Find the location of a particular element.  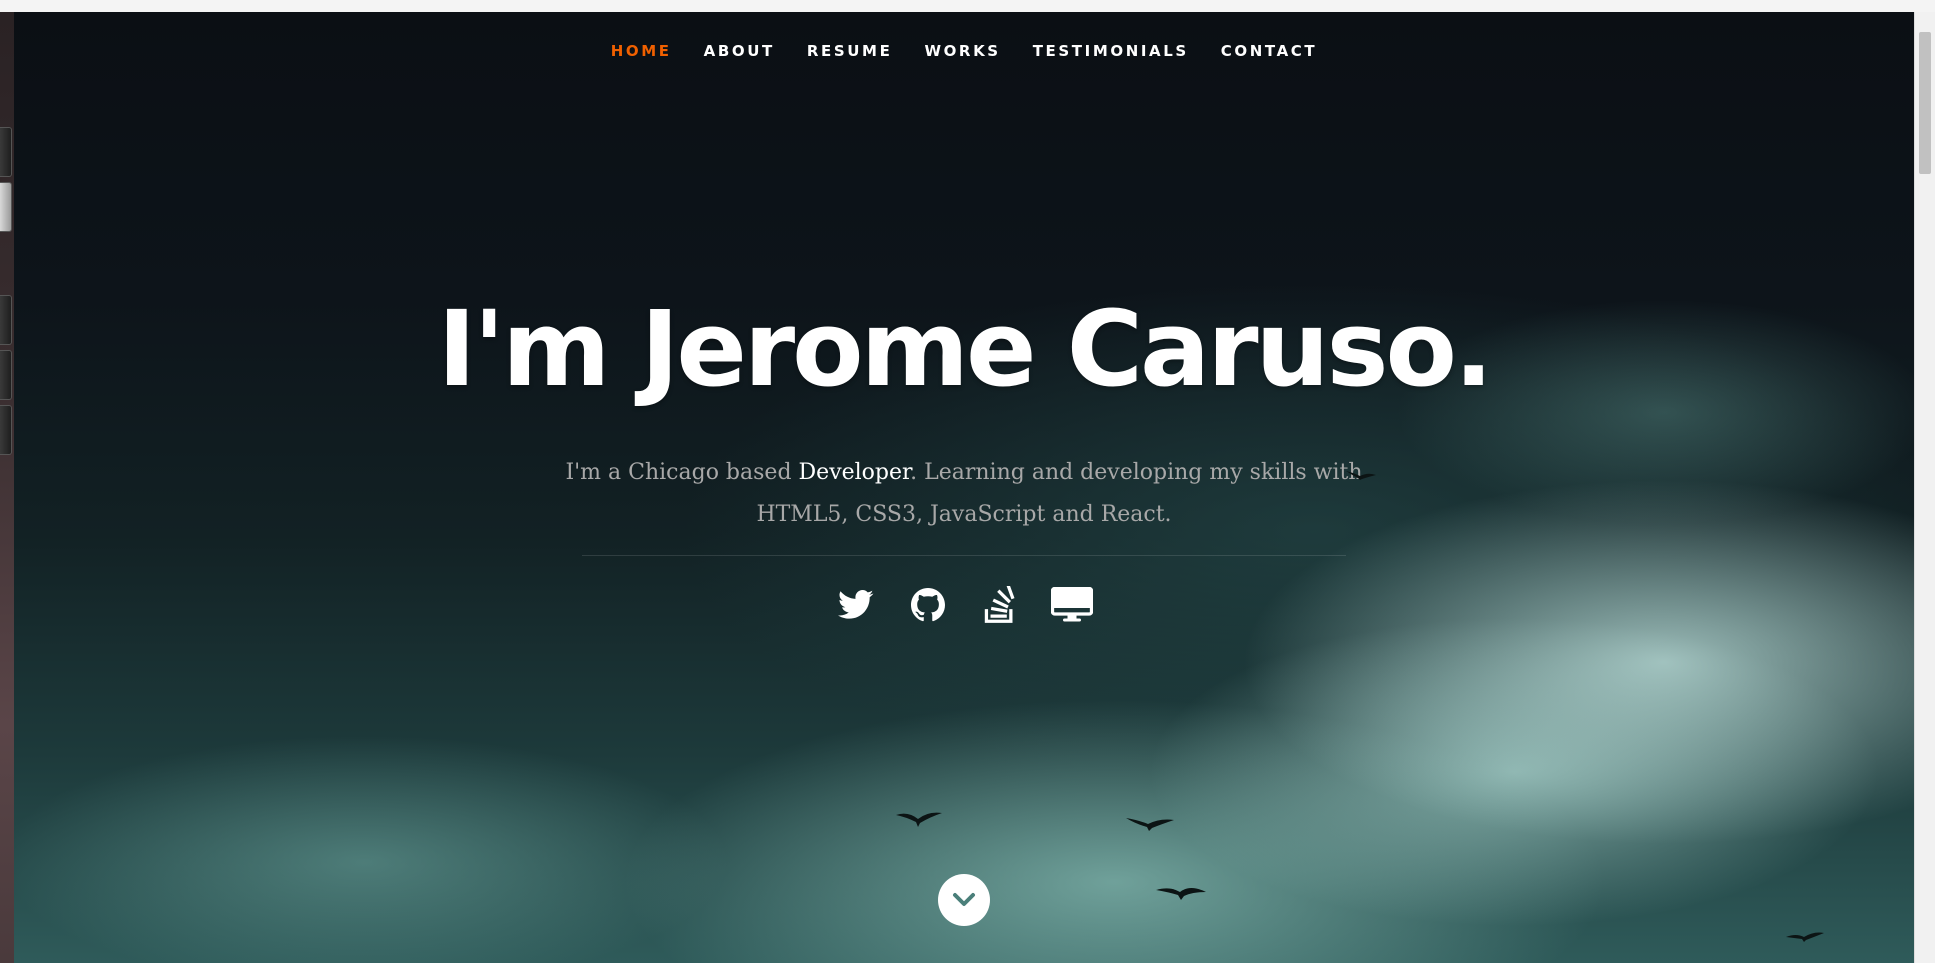

desktop-icon is located at coordinates (1072, 604).